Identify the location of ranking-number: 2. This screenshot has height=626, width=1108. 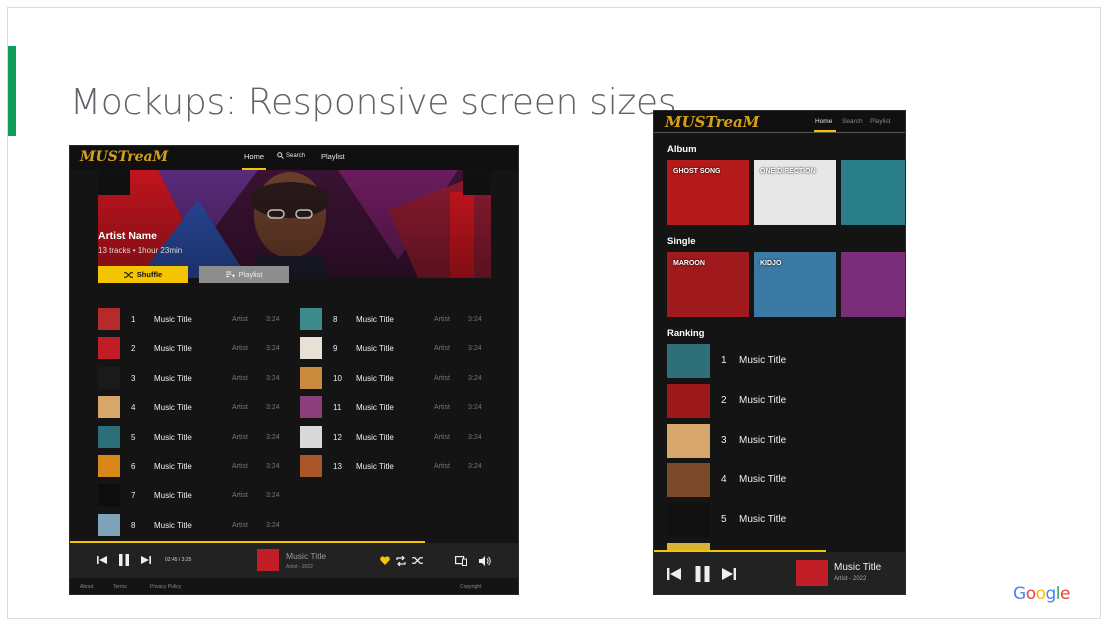
(724, 400).